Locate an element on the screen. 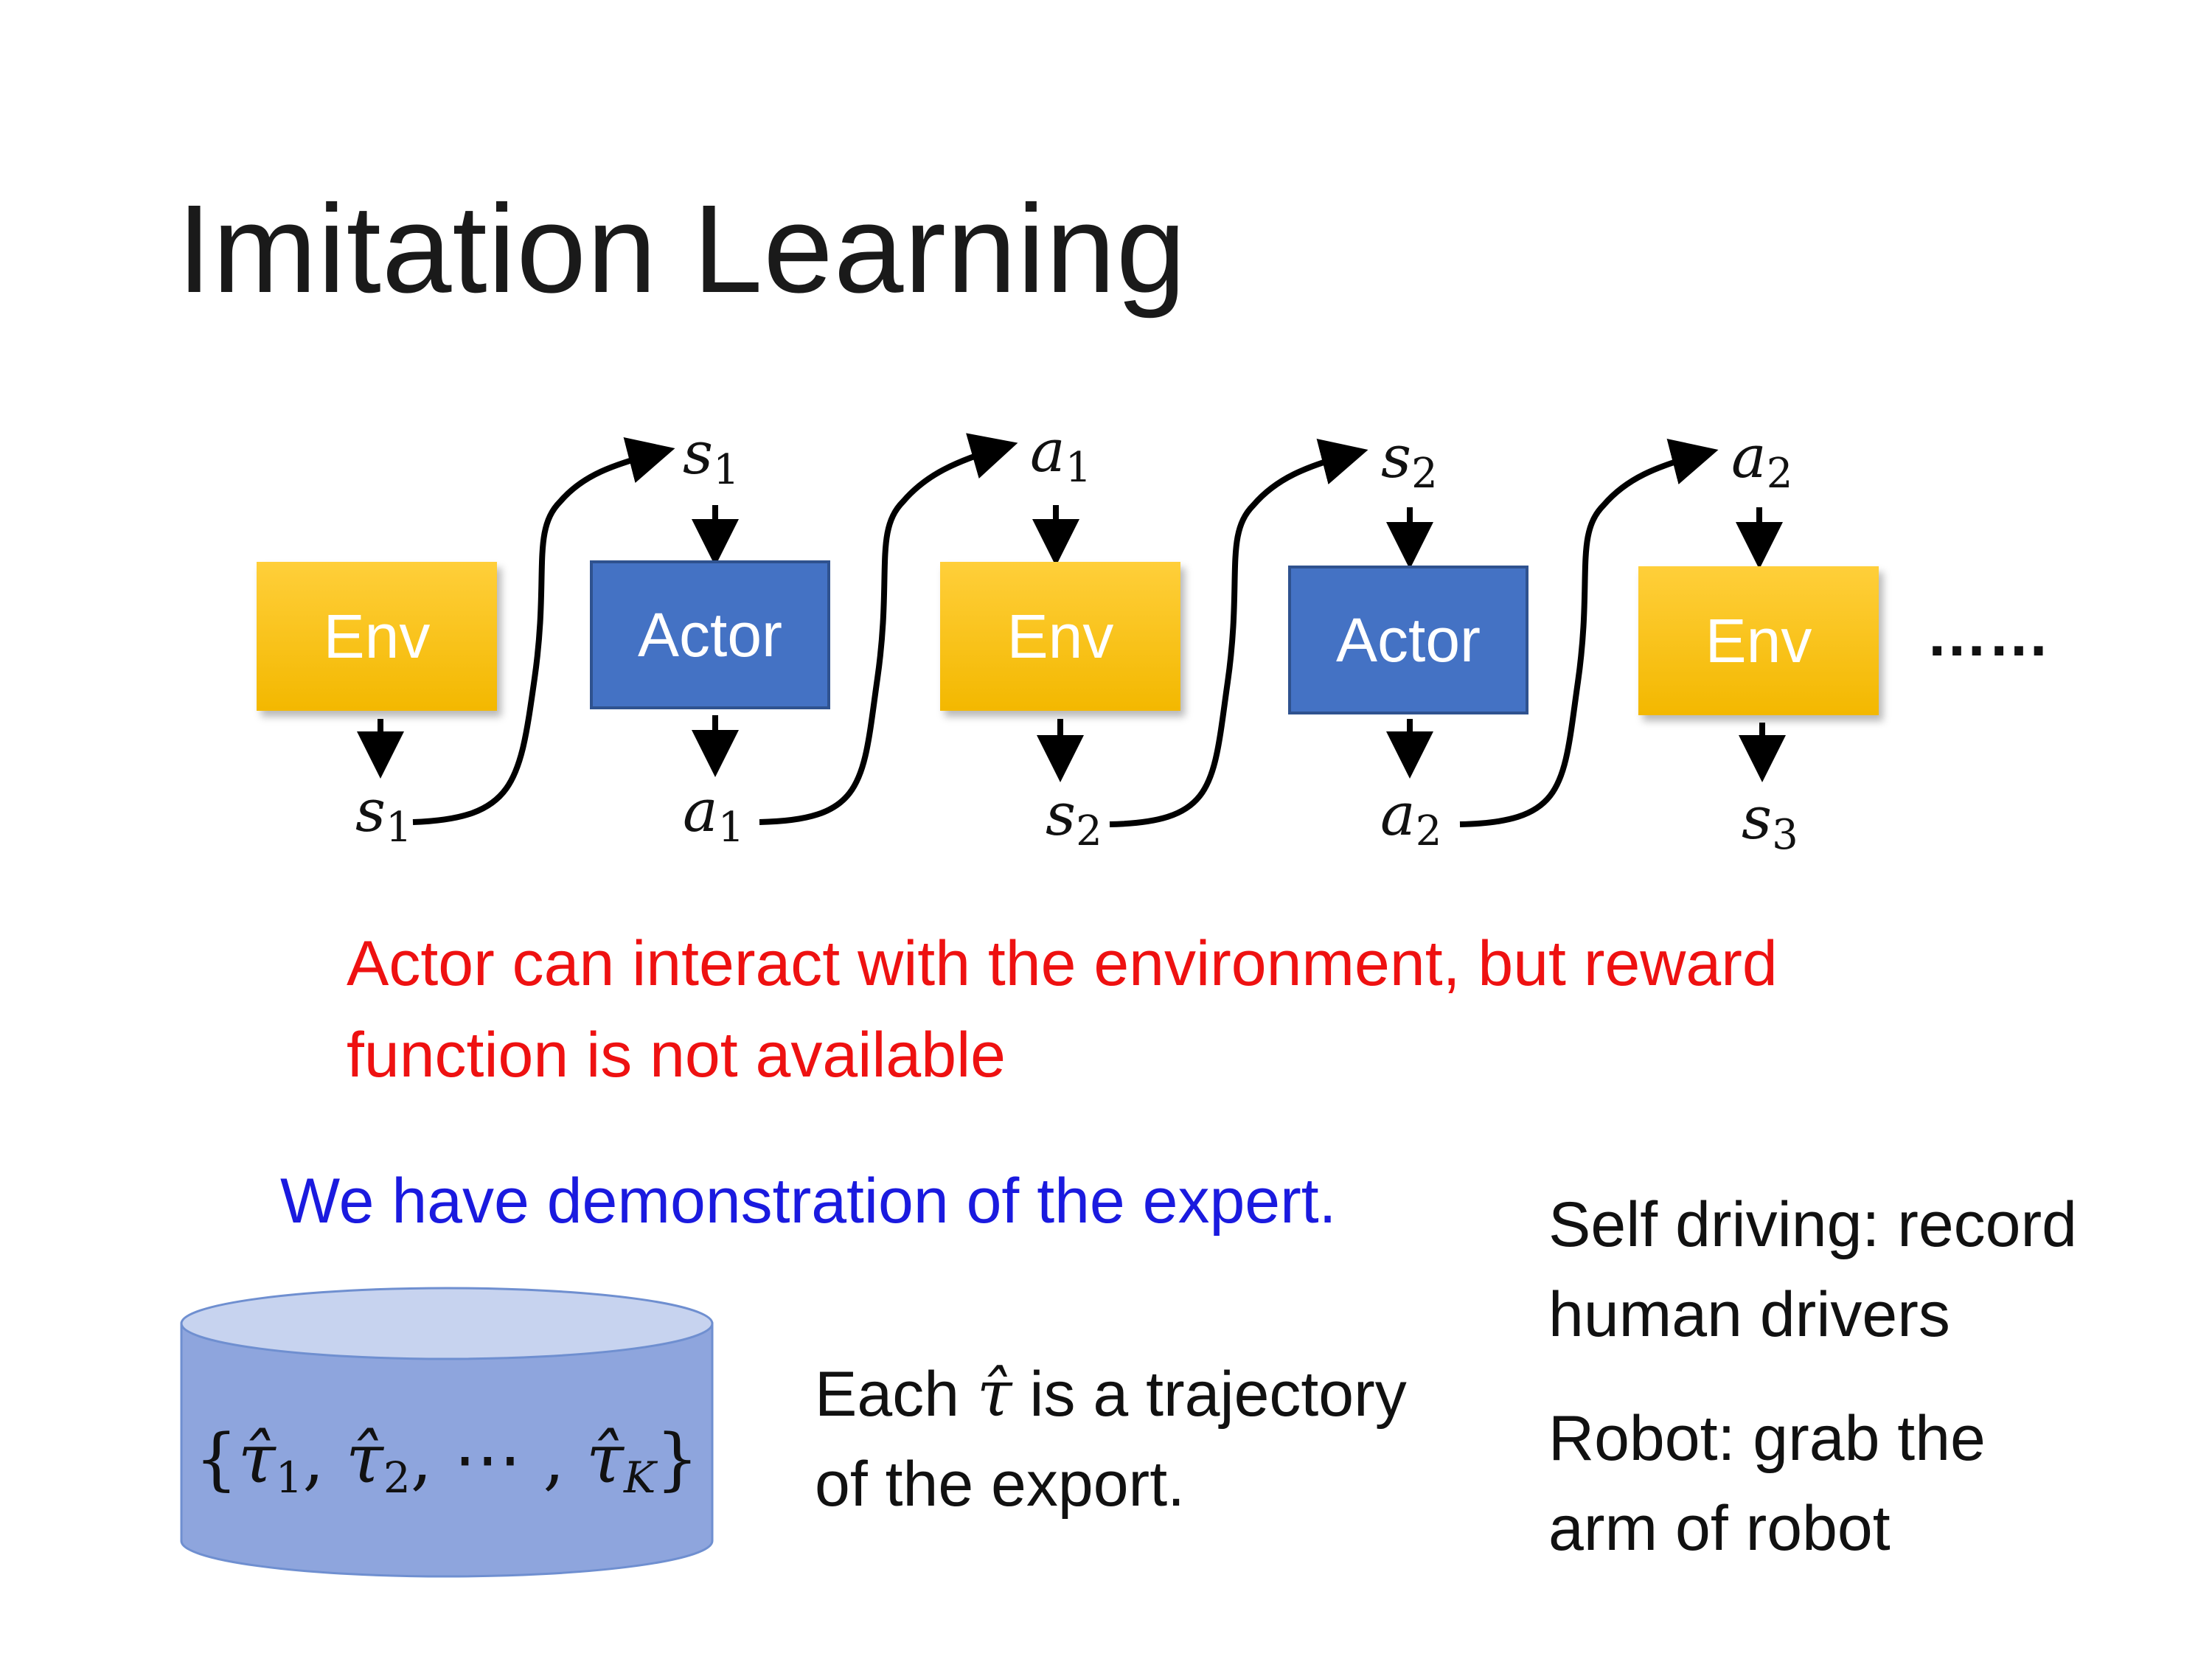 This screenshot has height=1659, width=2212. env-box-3: Env is located at coordinates (1758, 640).